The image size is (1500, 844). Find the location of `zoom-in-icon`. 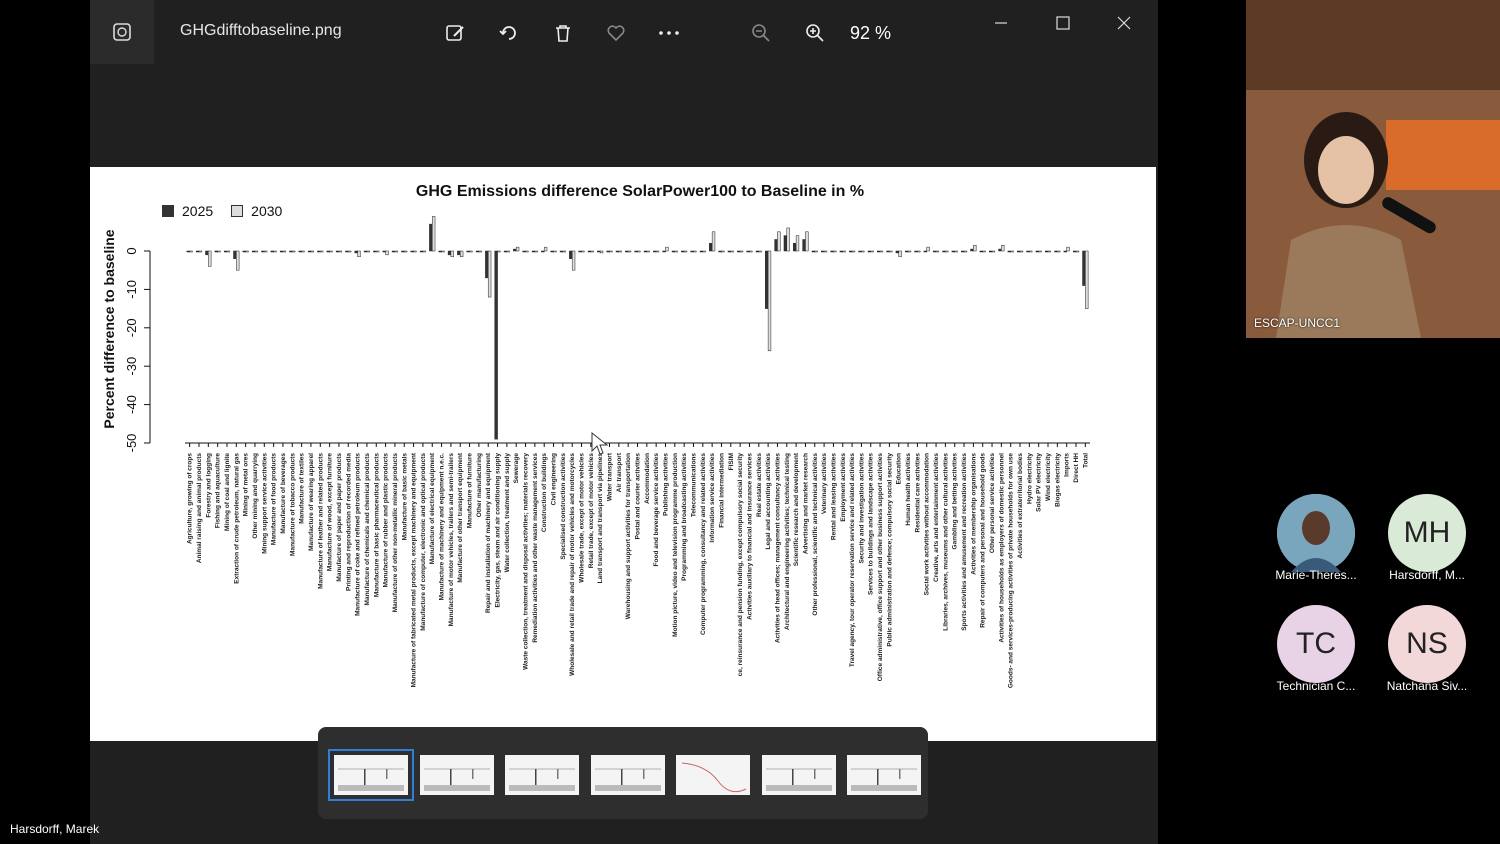

zoom-in-icon is located at coordinates (815, 33).